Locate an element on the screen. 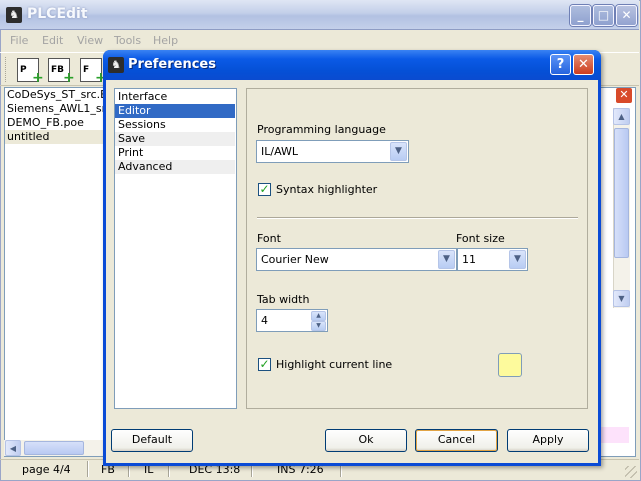  minimize-button: _ is located at coordinates (580, 15).